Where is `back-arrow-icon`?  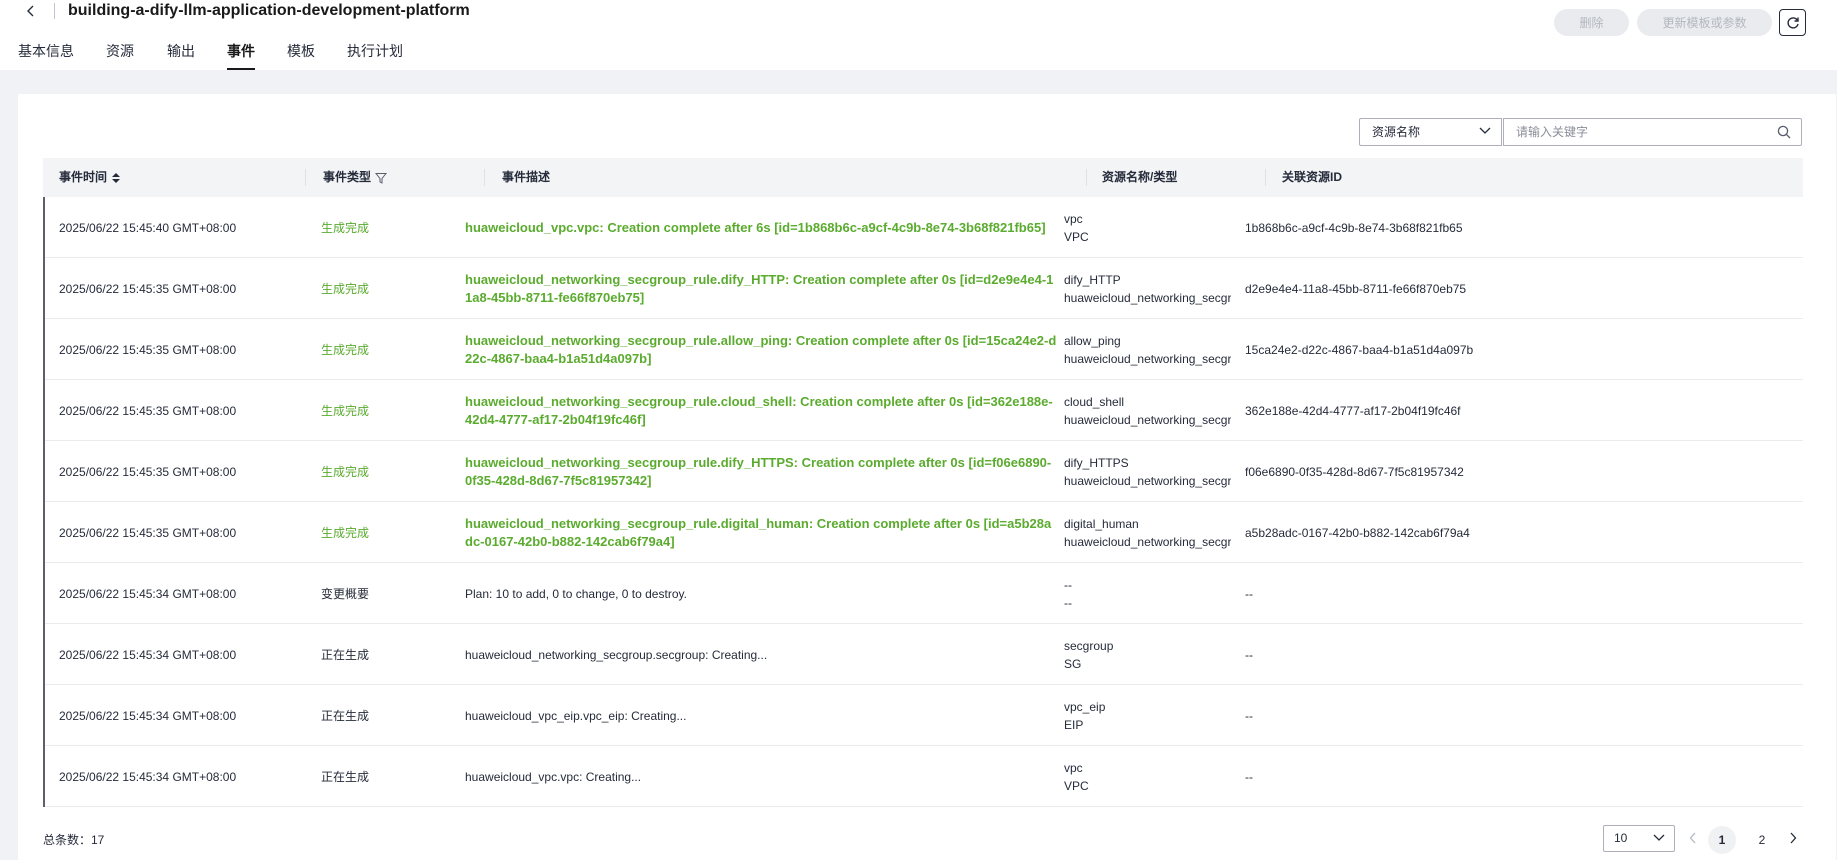 back-arrow-icon is located at coordinates (30, 11).